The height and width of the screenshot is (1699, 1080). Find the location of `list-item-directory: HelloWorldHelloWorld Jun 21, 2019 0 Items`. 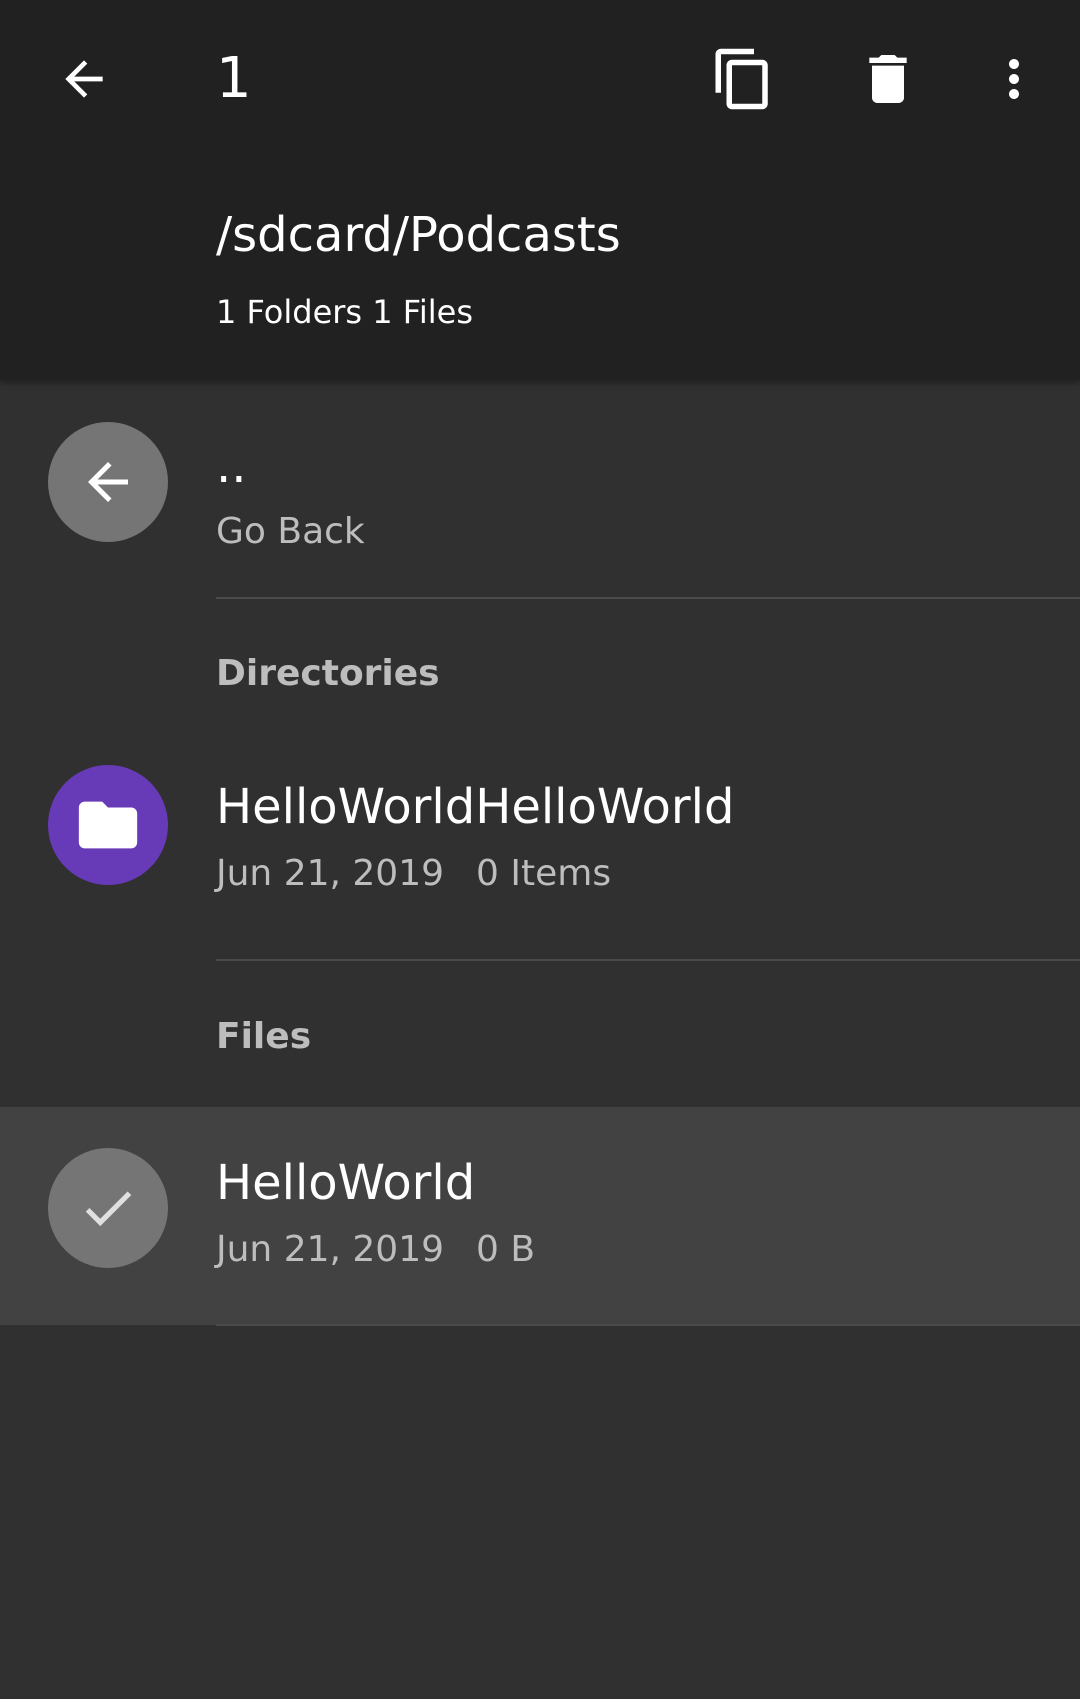

list-item-directory: HelloWorldHelloWorld Jun 21, 2019 0 Items is located at coordinates (540, 851).